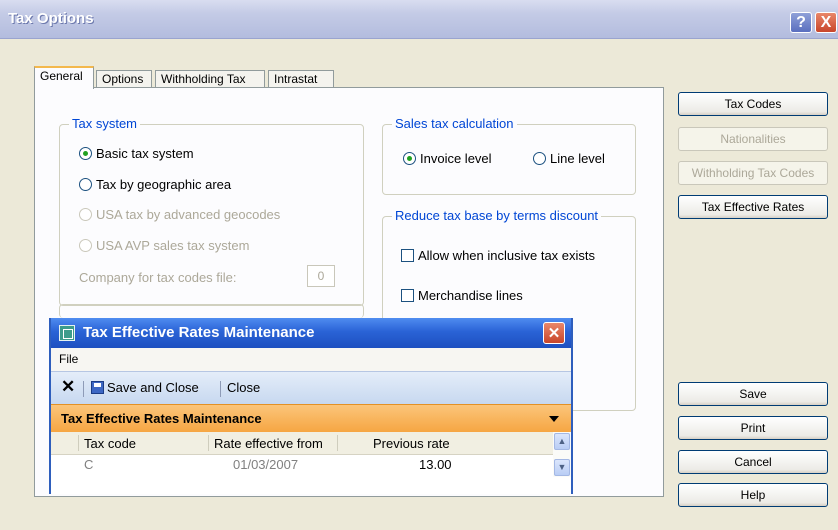 The width and height of the screenshot is (838, 530). I want to click on help-button: Help, so click(753, 495).